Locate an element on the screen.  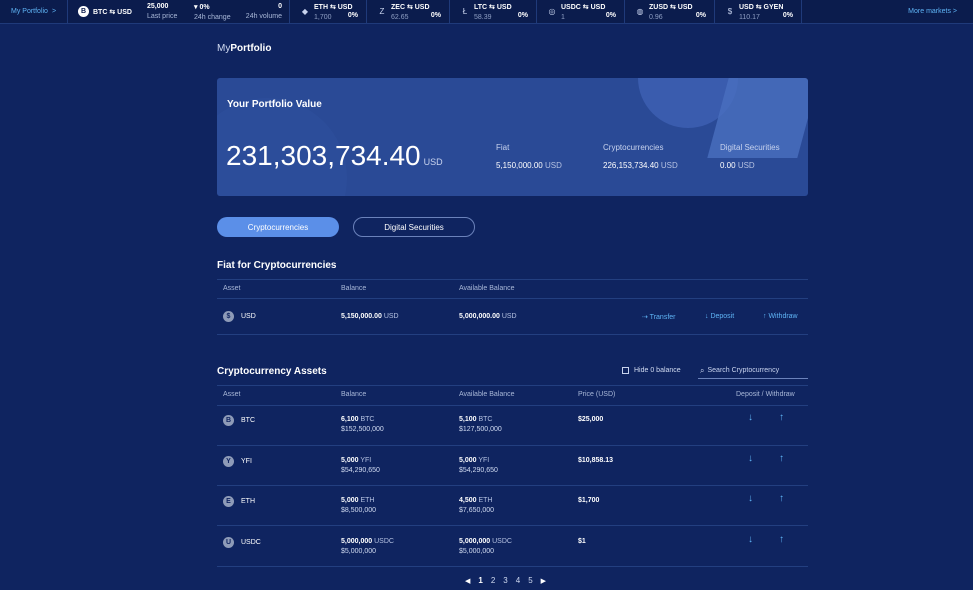
ticker-24h-change: ▾ 0% 24h change is located at coordinates (212, 12).